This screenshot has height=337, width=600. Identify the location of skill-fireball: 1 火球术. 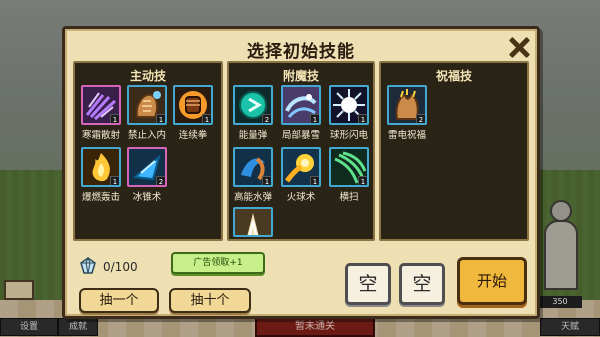
(301, 175).